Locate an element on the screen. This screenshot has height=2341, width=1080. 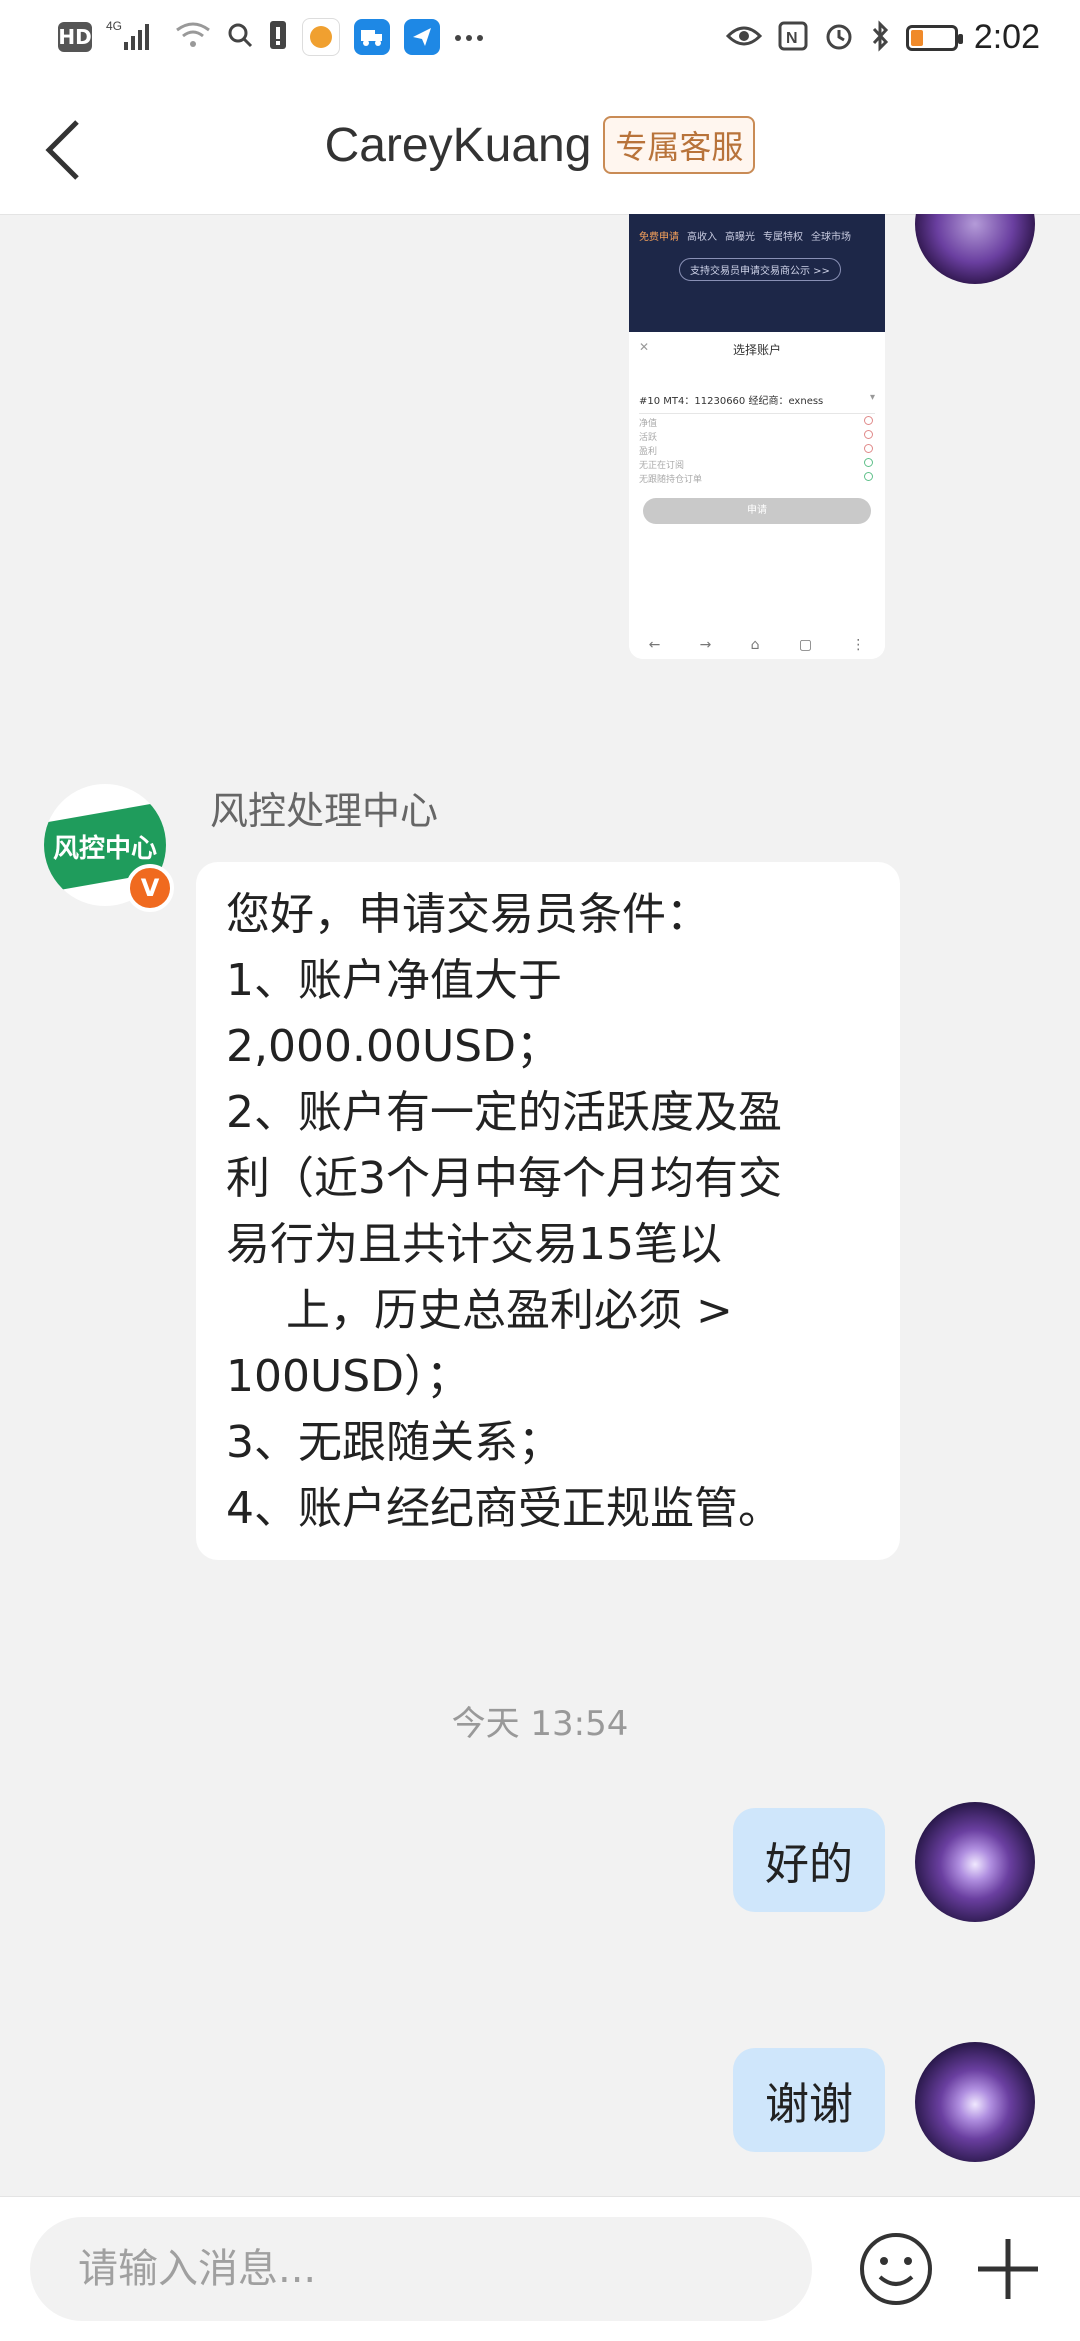
shared-image-tabs: 免费申请 高收入 高曝光 专属特权 全球市场 is located at coordinates (745, 235).